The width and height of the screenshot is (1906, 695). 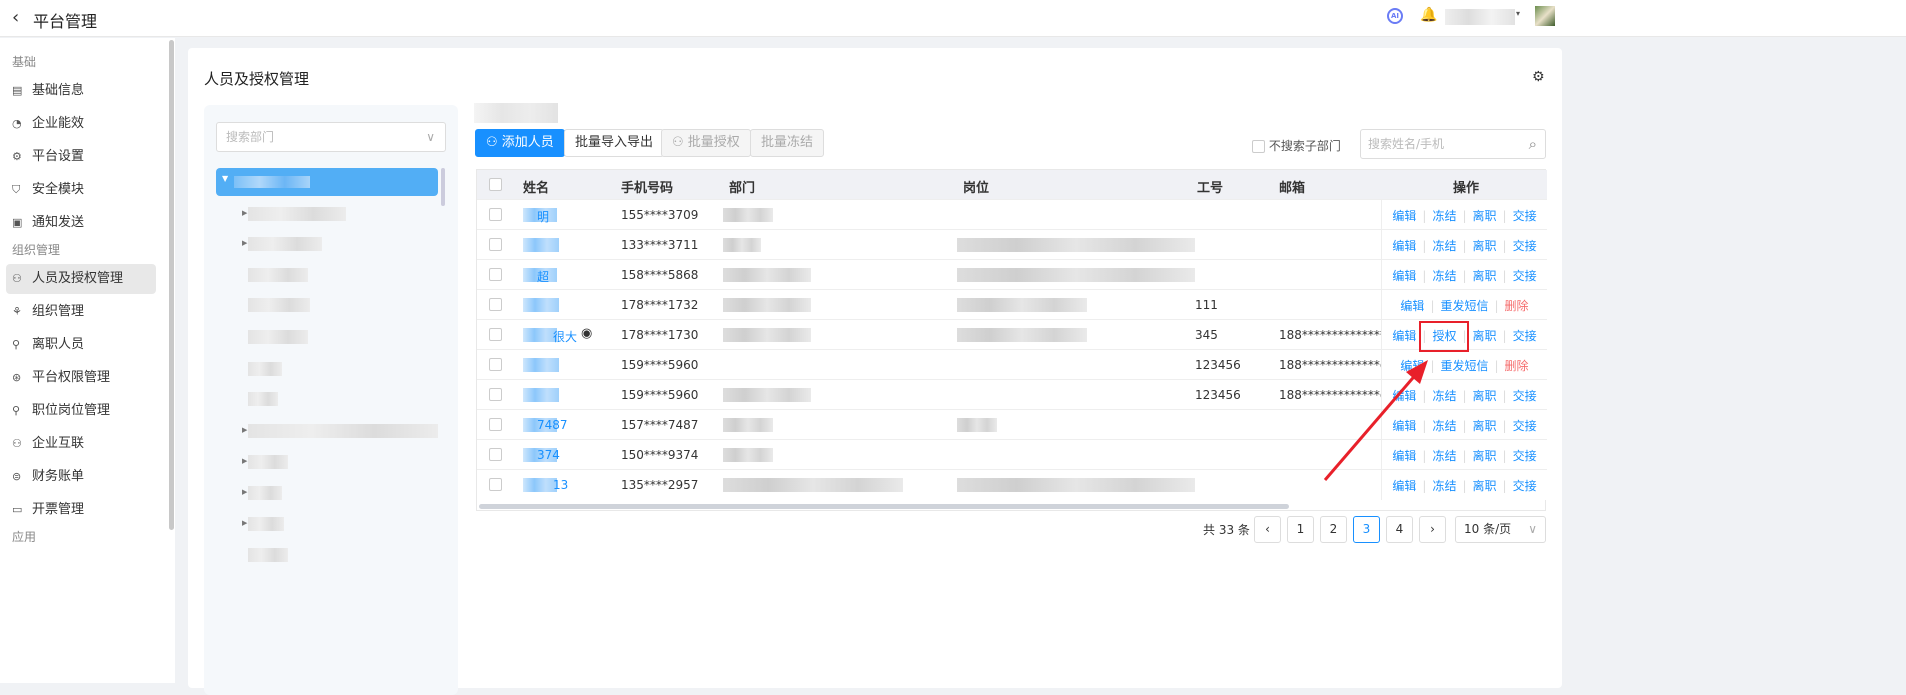 I want to click on user-name-link: 很大, so click(x=565, y=336).